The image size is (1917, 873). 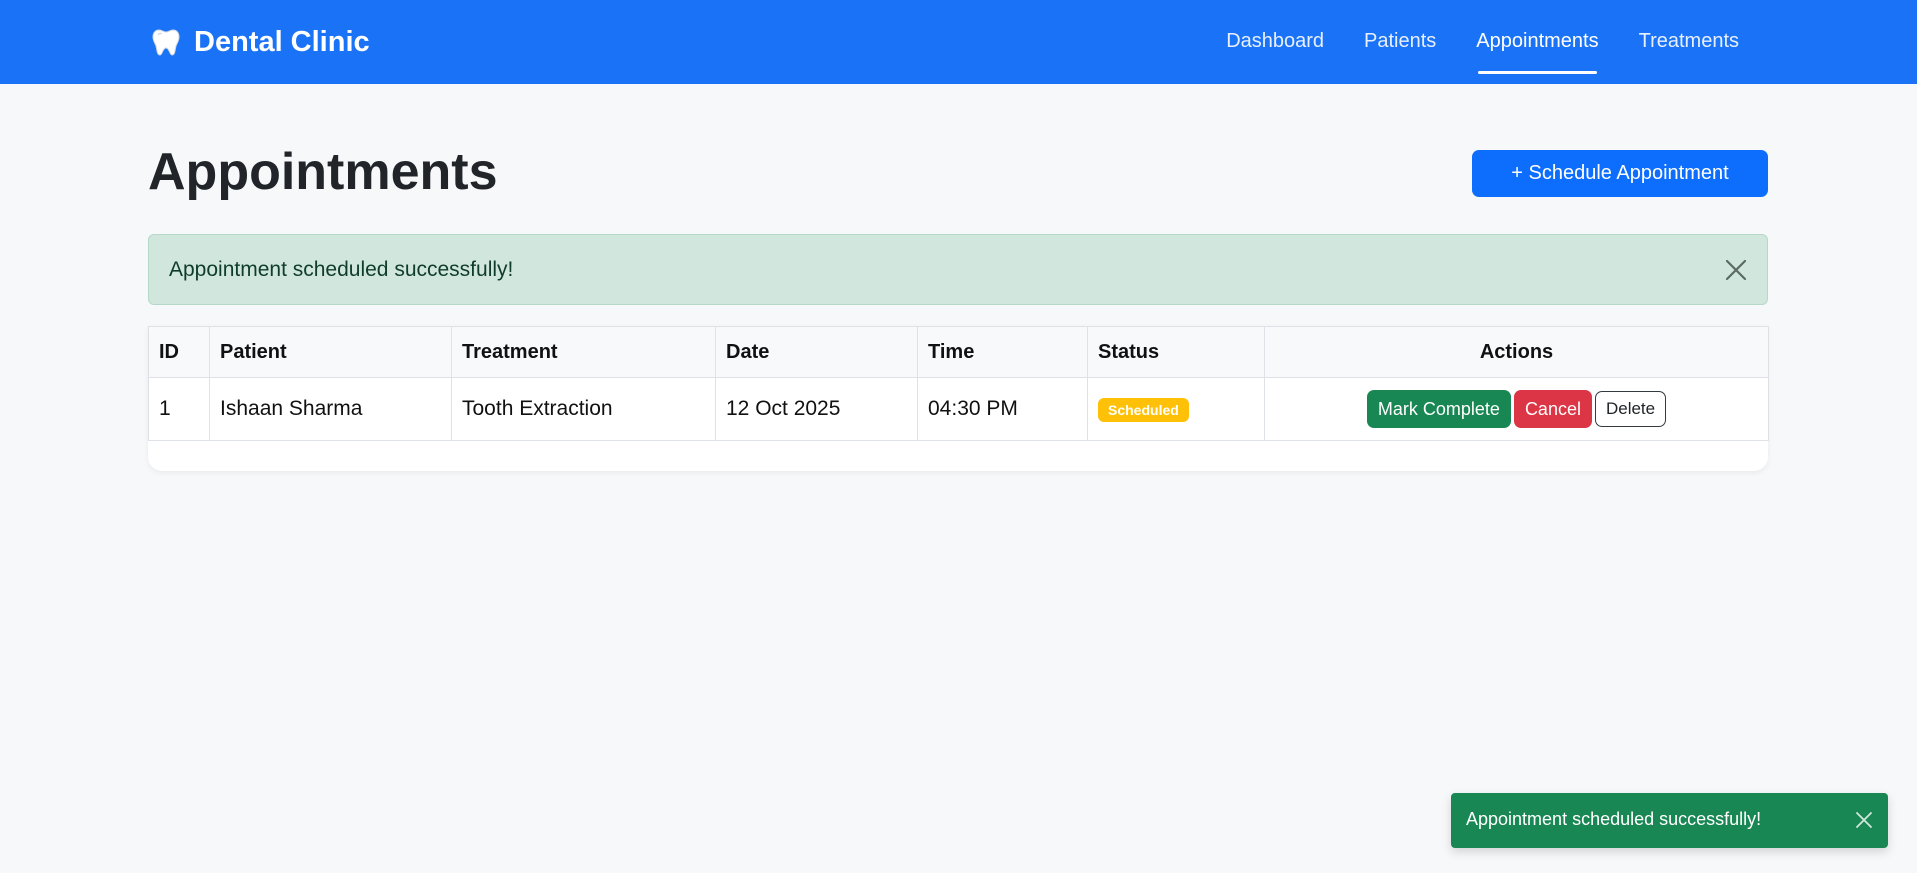 I want to click on cell-actions: Mark Complete Cancel Delete, so click(x=1516, y=409).